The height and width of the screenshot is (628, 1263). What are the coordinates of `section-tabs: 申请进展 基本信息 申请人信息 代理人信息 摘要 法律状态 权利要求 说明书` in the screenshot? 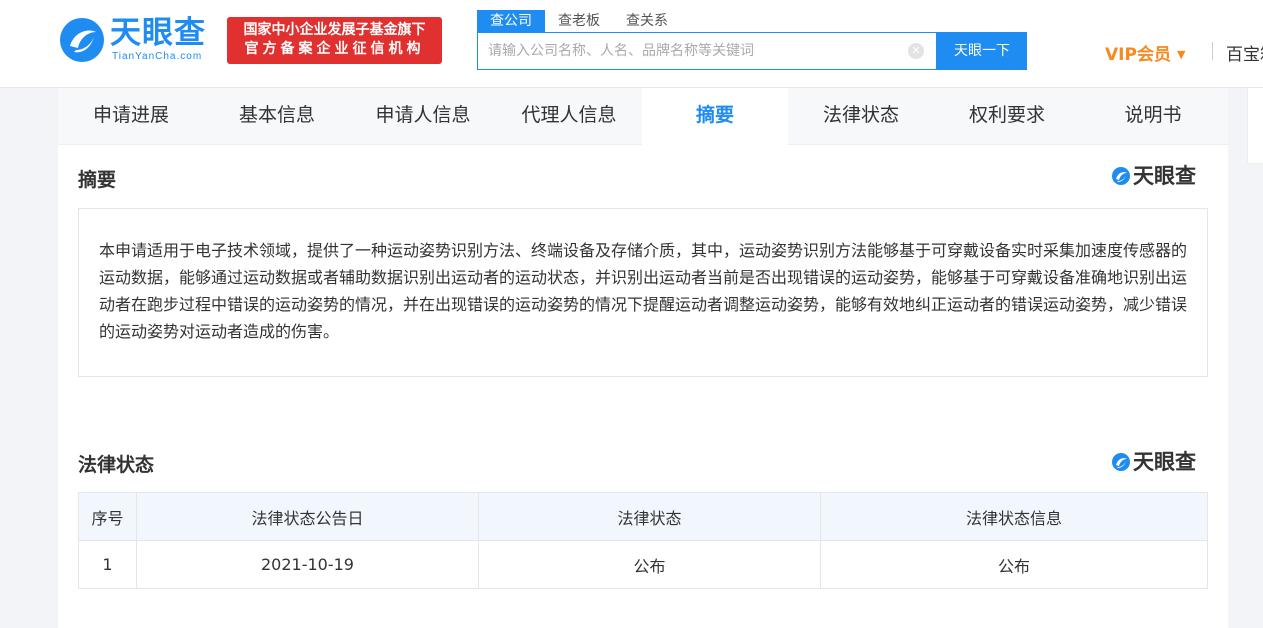 It's located at (643, 117).